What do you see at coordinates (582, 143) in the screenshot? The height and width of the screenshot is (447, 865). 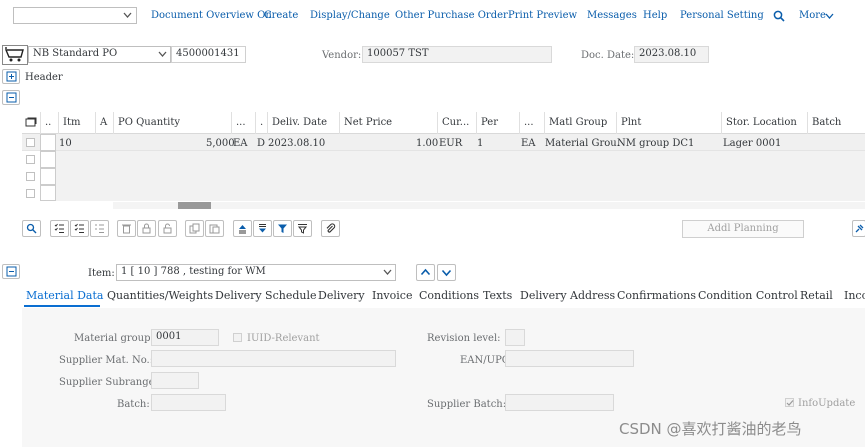 I see `cell-matl-group: Material Grou.` at bounding box center [582, 143].